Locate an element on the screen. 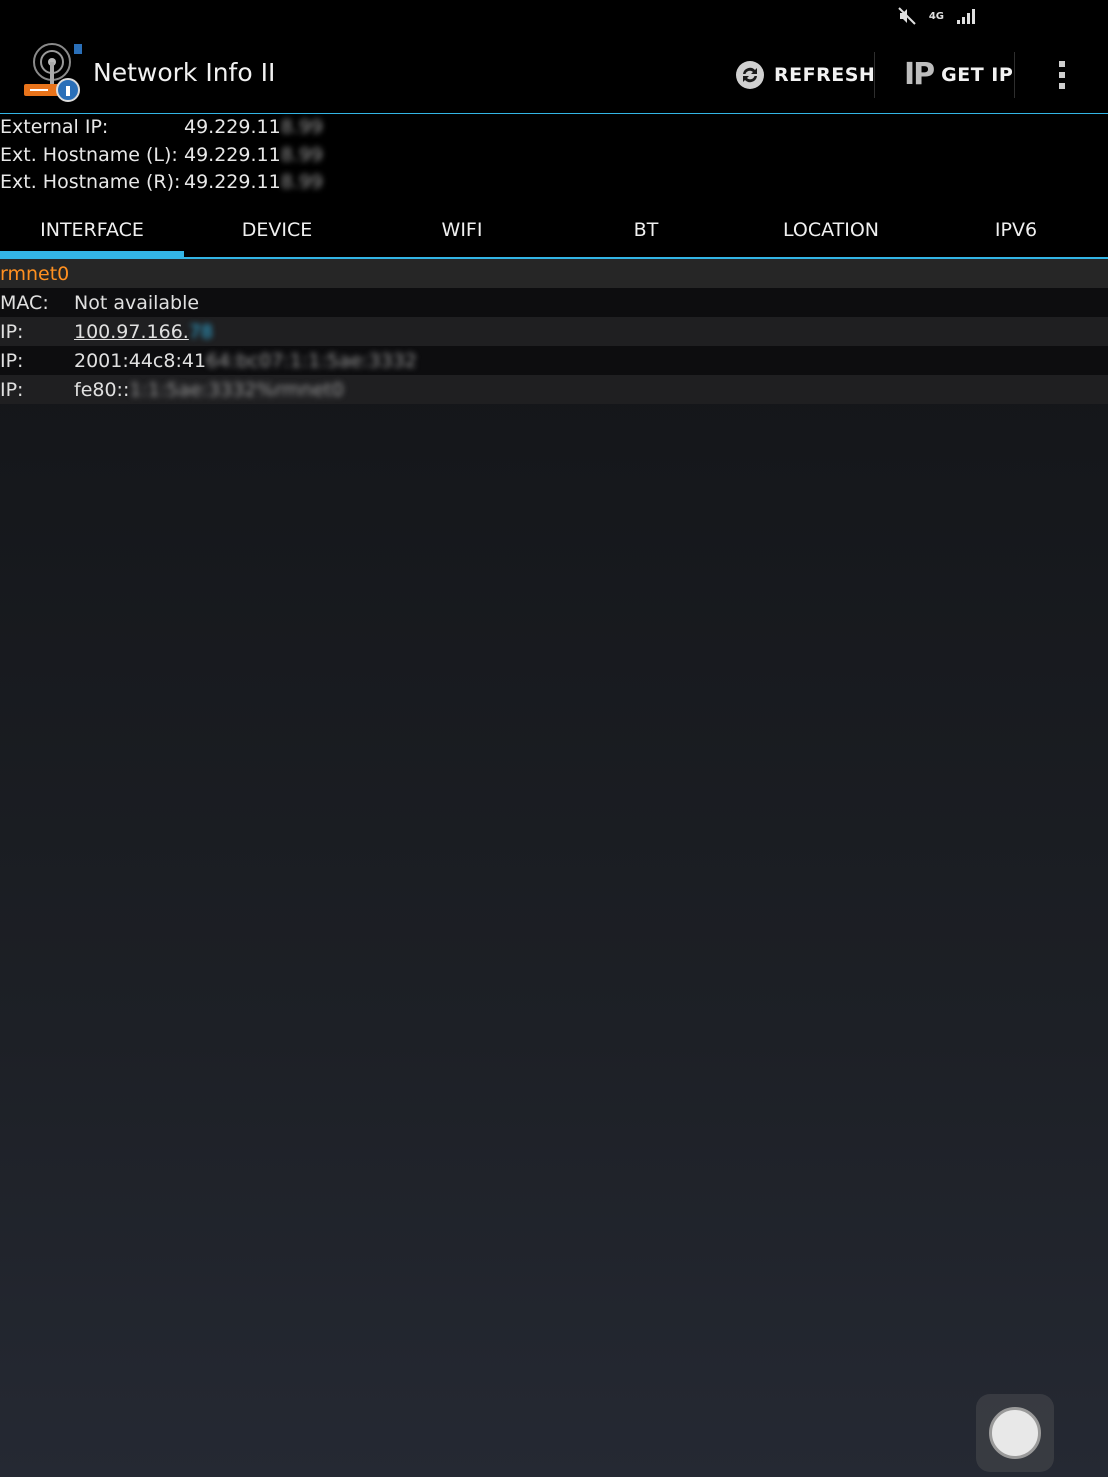  ext-hostname-remote-hidden: 8.99 is located at coordinates (302, 182).